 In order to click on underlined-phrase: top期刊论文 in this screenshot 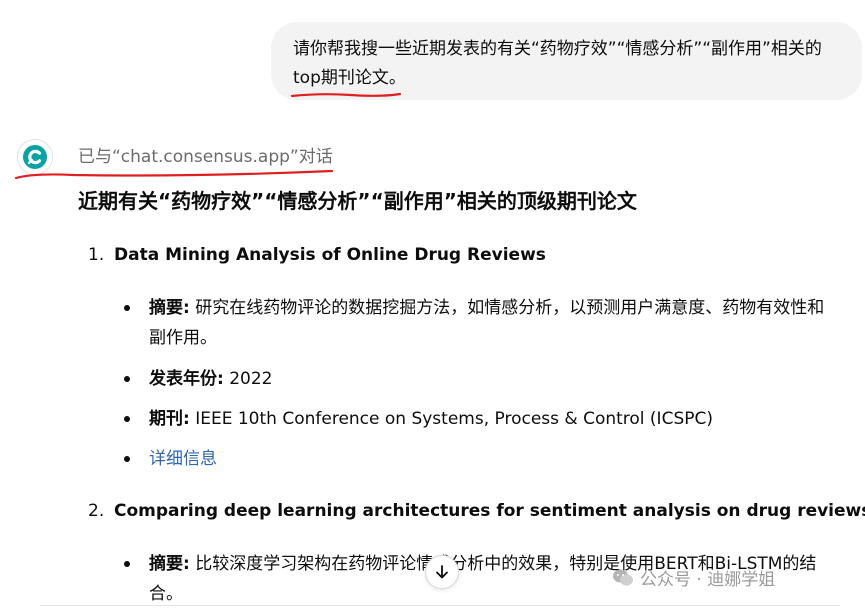, I will do `click(346, 81)`.